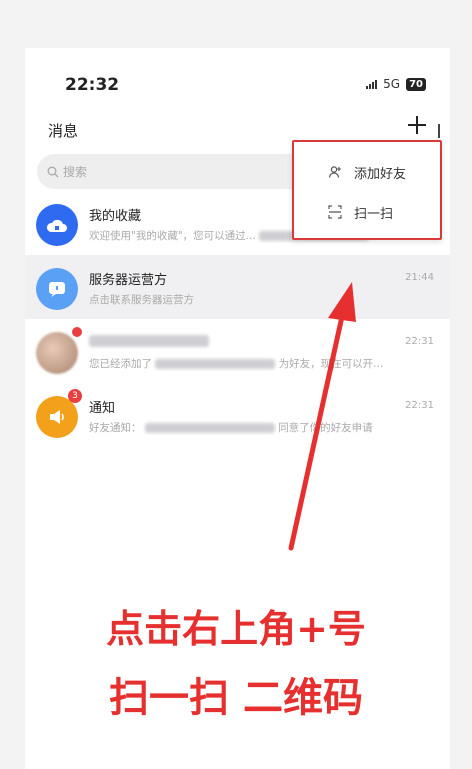  I want to click on menu-item-scan: 扫一扫, so click(367, 212).